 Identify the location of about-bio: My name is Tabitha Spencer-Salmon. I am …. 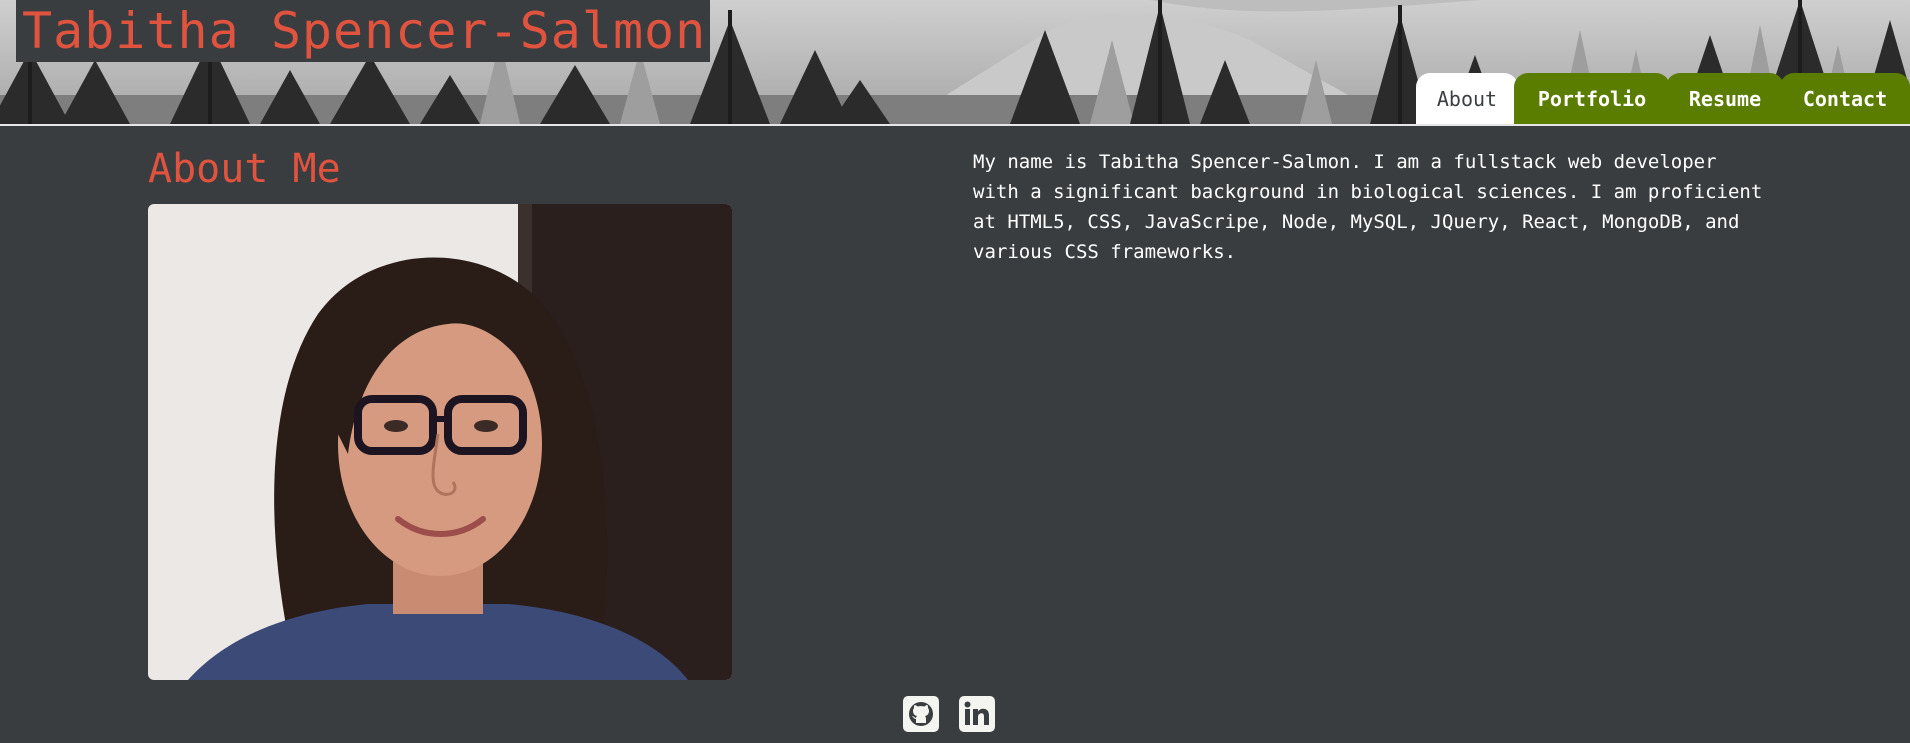
(1368, 207).